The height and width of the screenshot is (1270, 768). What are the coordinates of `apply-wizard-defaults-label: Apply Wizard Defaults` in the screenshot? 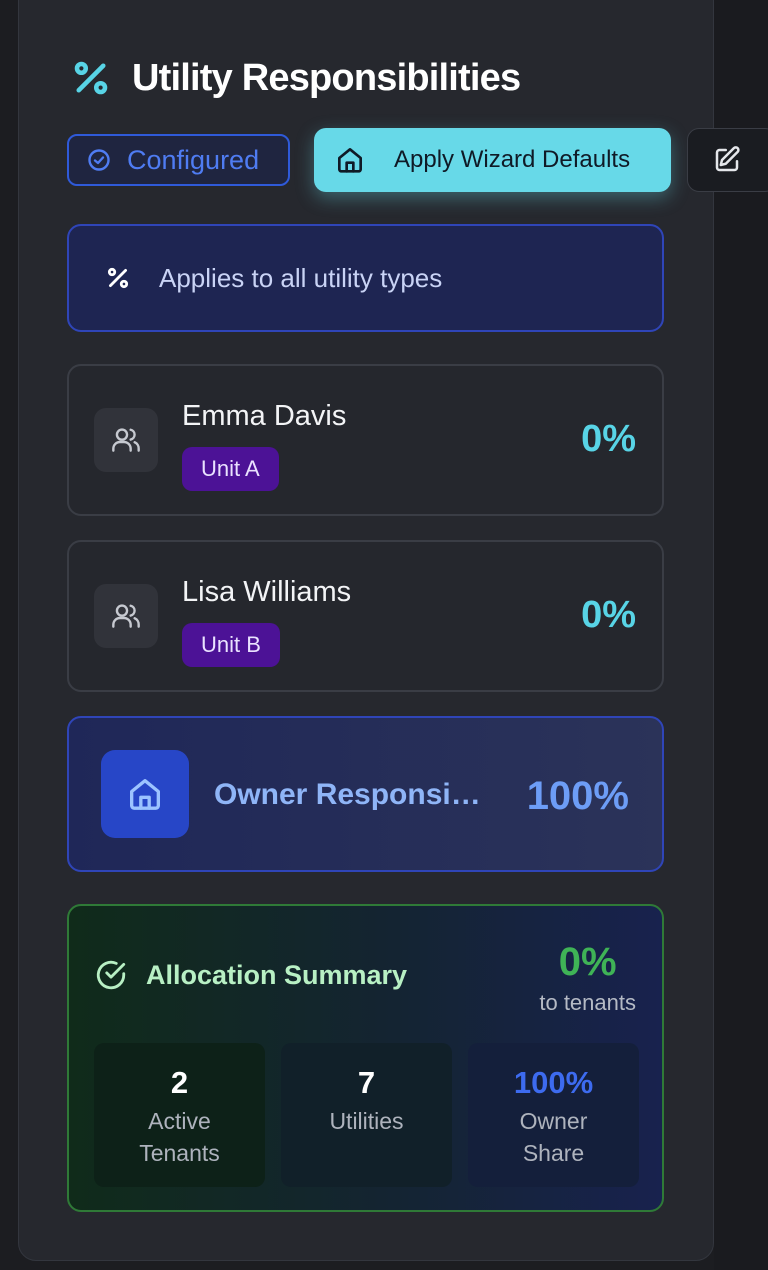 It's located at (512, 159).